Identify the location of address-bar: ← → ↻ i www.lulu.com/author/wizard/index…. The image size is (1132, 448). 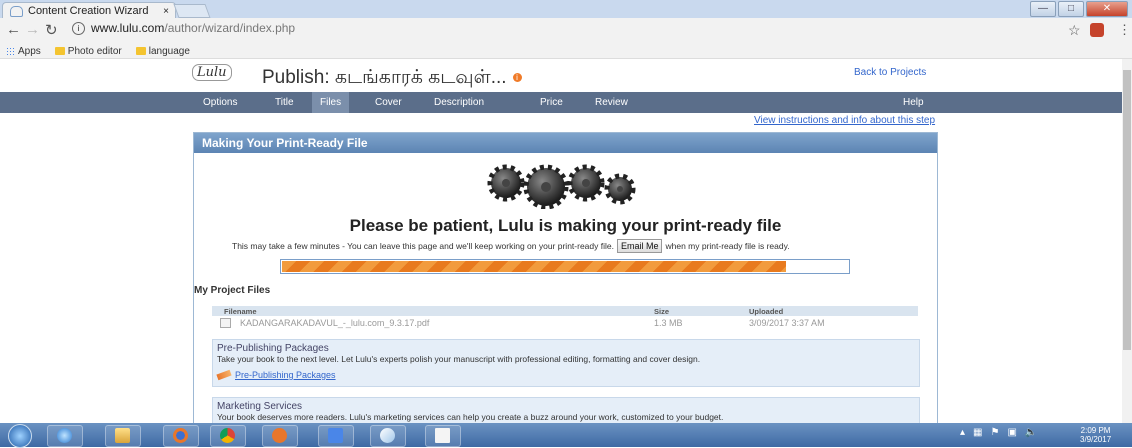
(566, 31).